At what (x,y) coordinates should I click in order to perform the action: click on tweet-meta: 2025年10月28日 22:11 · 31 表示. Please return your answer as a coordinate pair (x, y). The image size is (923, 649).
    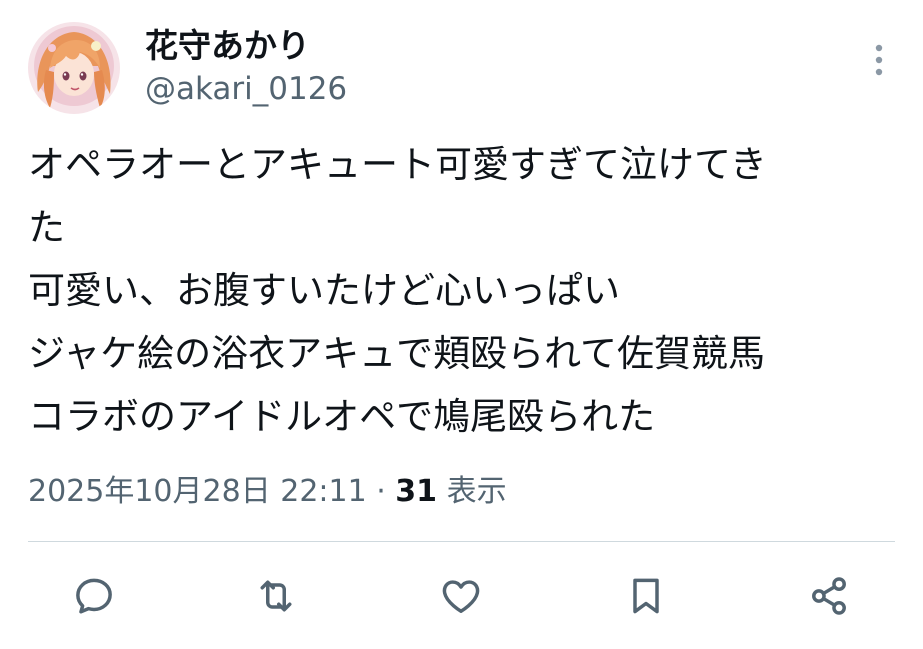
    Looking at the image, I should click on (267, 492).